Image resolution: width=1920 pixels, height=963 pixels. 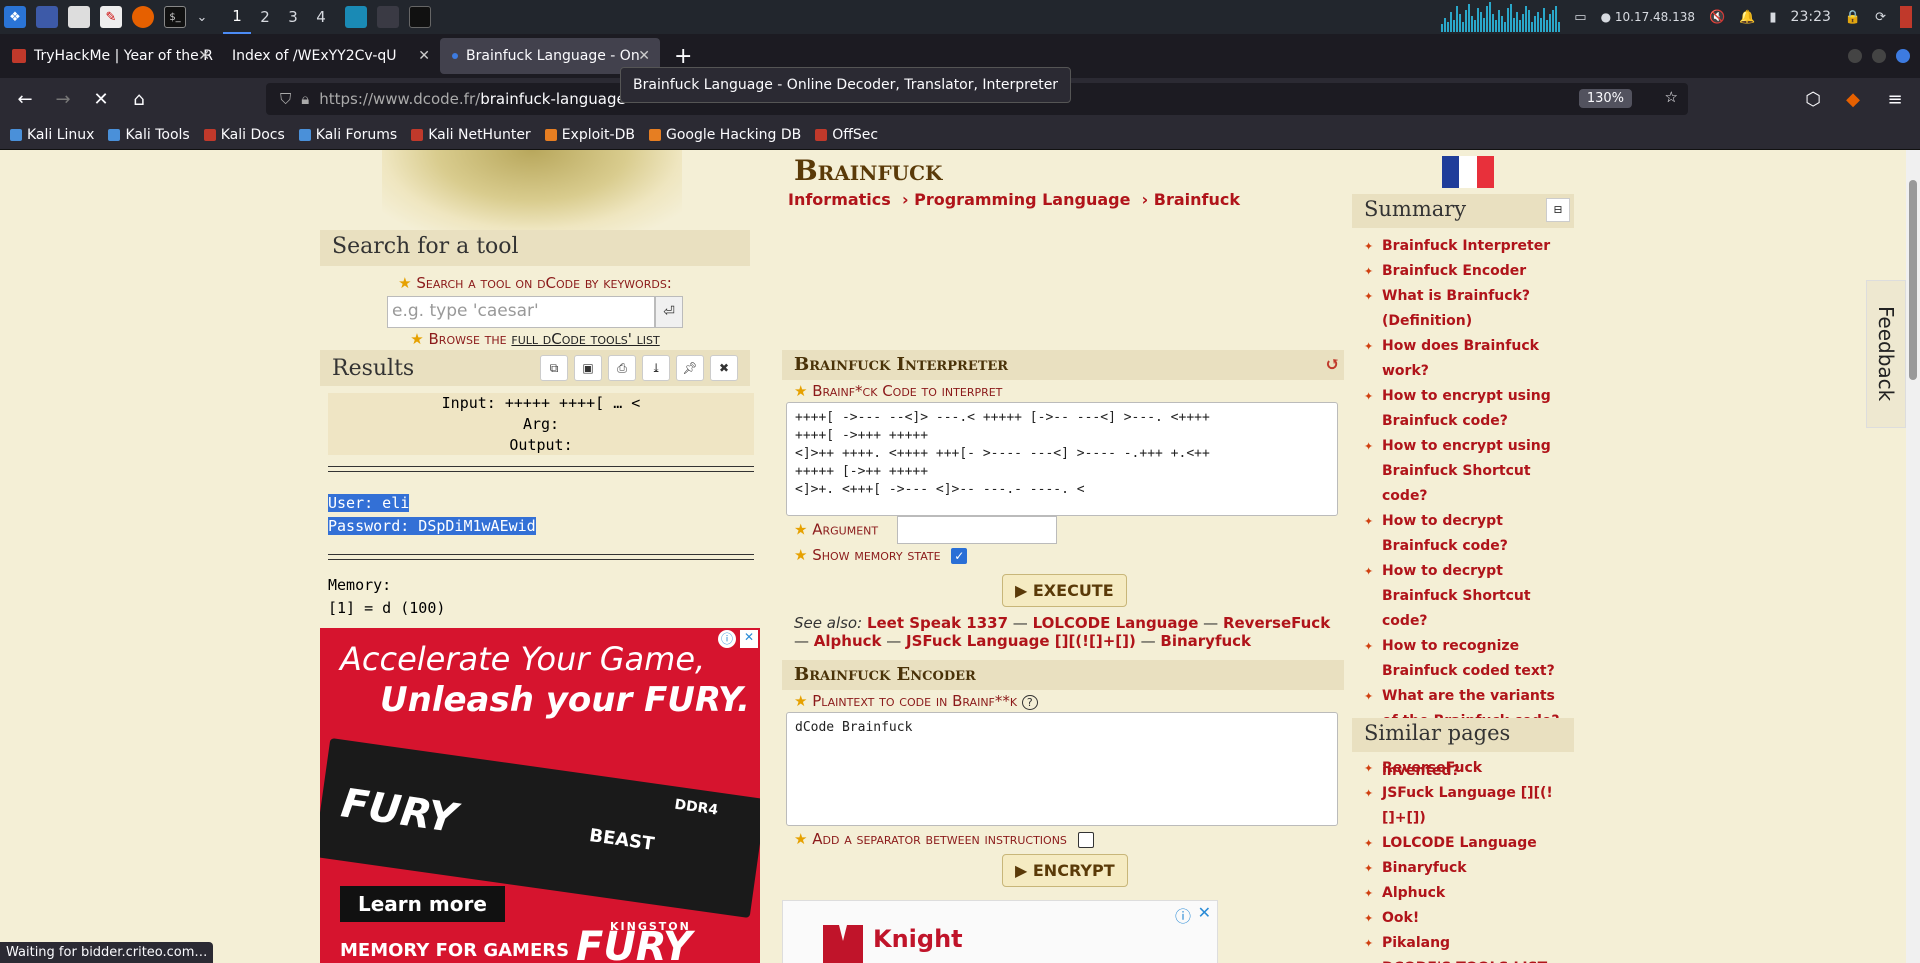 I want to click on search-submit-button: ⏎, so click(x=669, y=312).